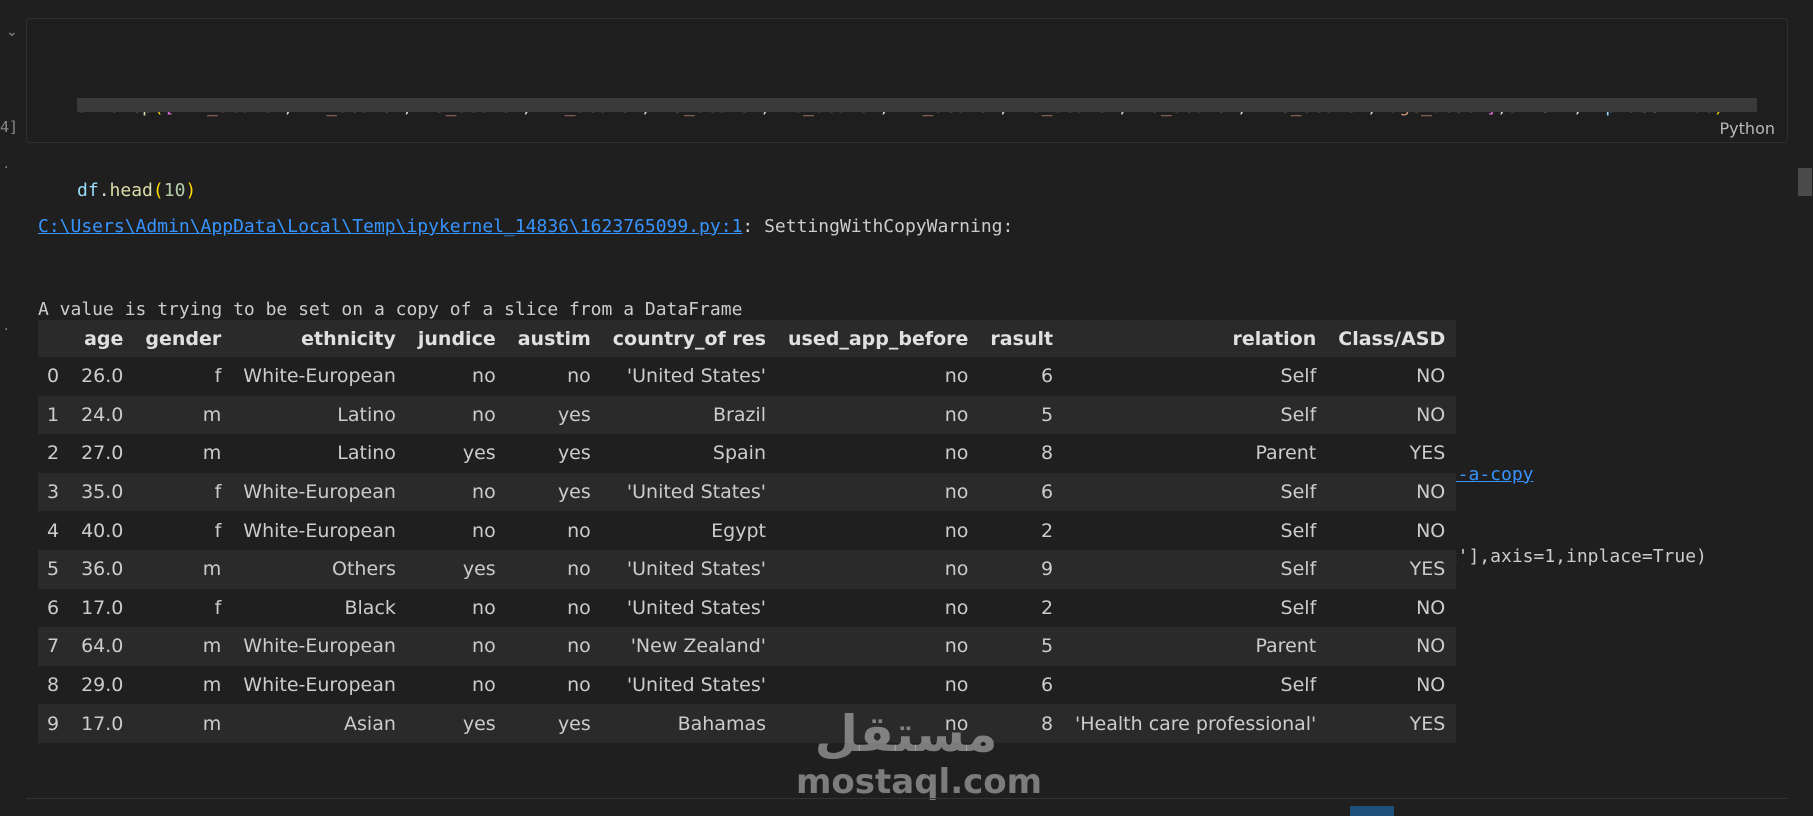 This screenshot has width=1813, height=816. What do you see at coordinates (53, 685) in the screenshot?
I see `row-index: 8` at bounding box center [53, 685].